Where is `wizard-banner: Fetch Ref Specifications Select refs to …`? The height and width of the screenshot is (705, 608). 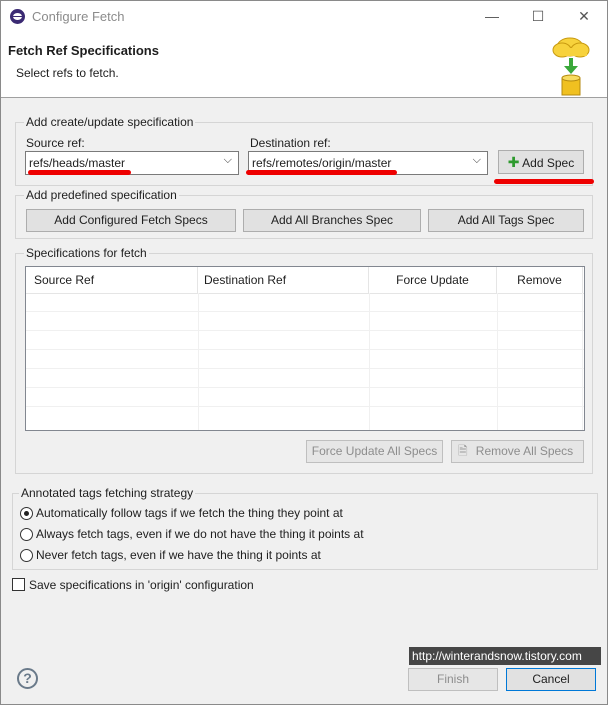
wizard-banner: Fetch Ref Specifications Select refs to … is located at coordinates (304, 65).